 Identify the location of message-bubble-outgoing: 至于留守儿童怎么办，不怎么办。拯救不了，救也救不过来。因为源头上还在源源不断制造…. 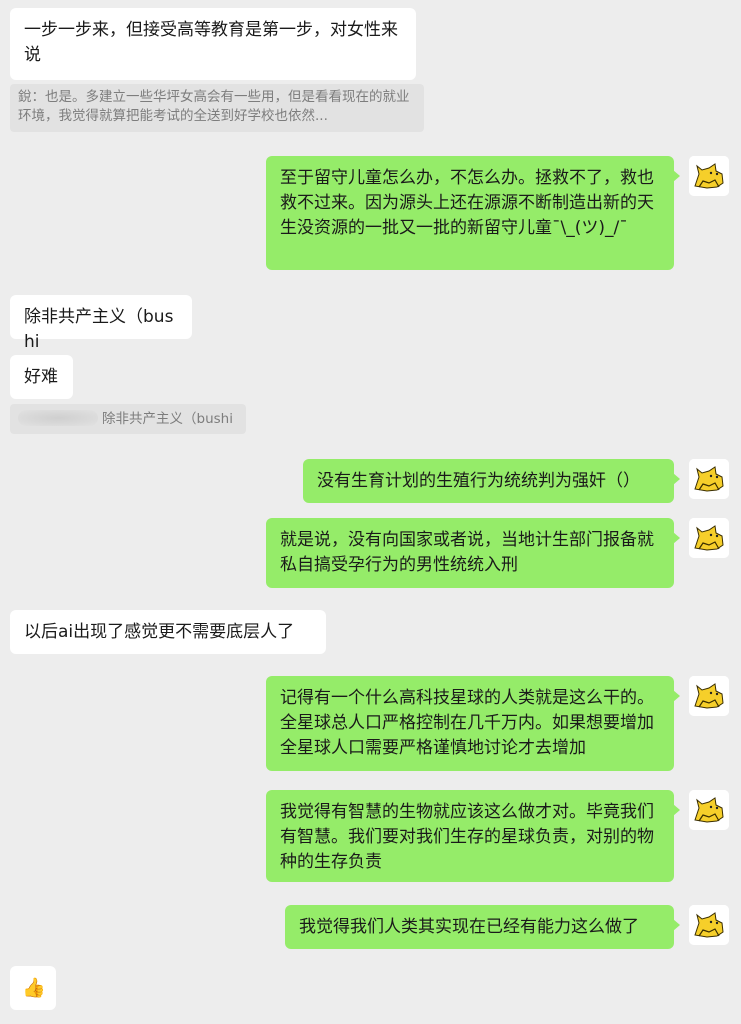
(473, 213).